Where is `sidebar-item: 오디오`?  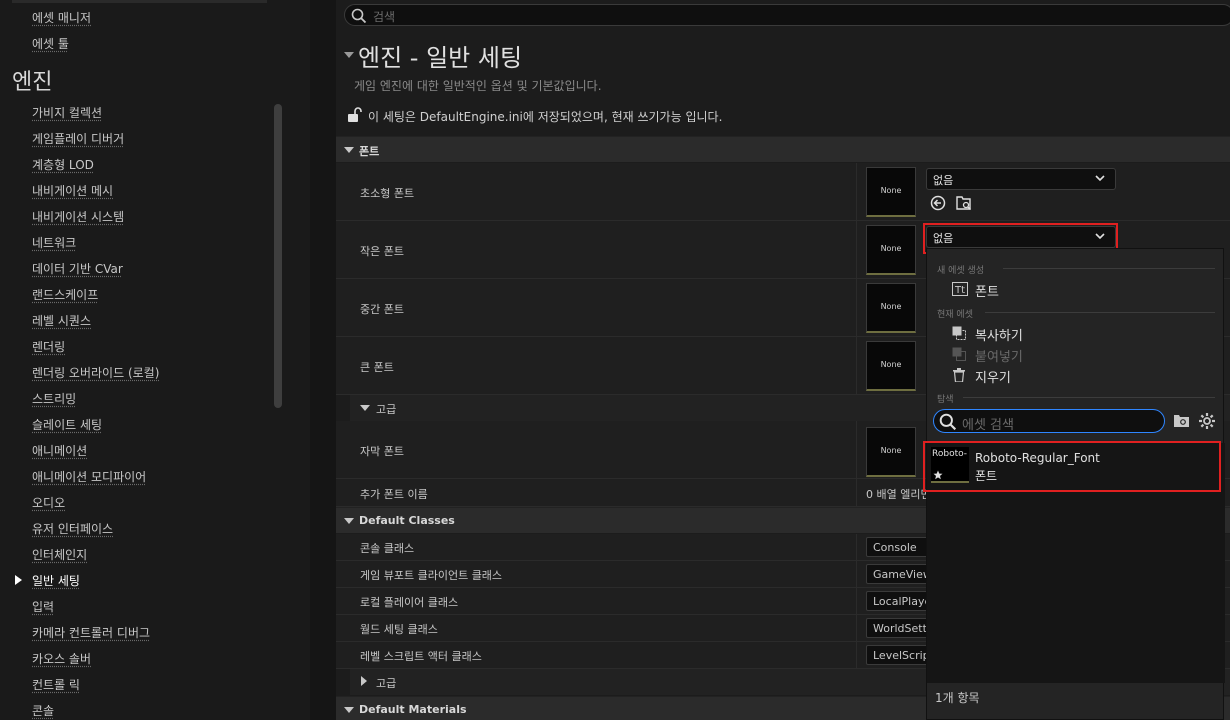 sidebar-item: 오디오 is located at coordinates (48, 502).